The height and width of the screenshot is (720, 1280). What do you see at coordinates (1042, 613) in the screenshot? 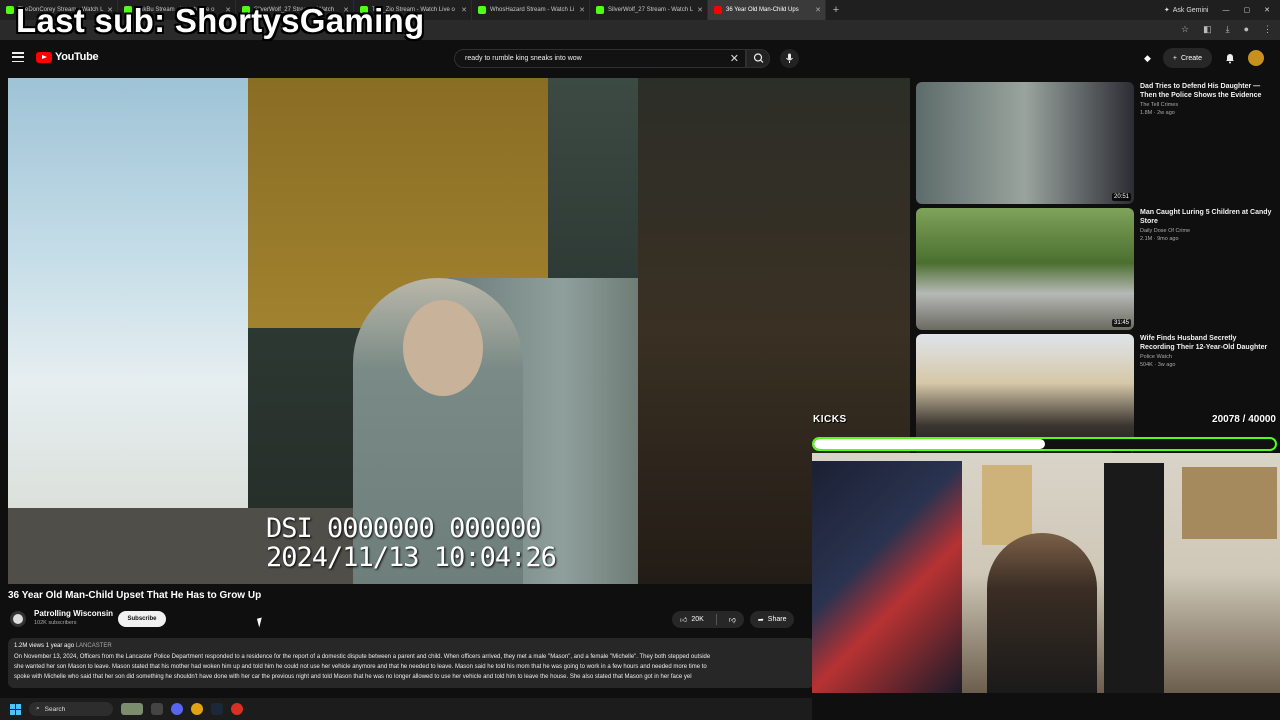
I see `webcam-streamer` at bounding box center [1042, 613].